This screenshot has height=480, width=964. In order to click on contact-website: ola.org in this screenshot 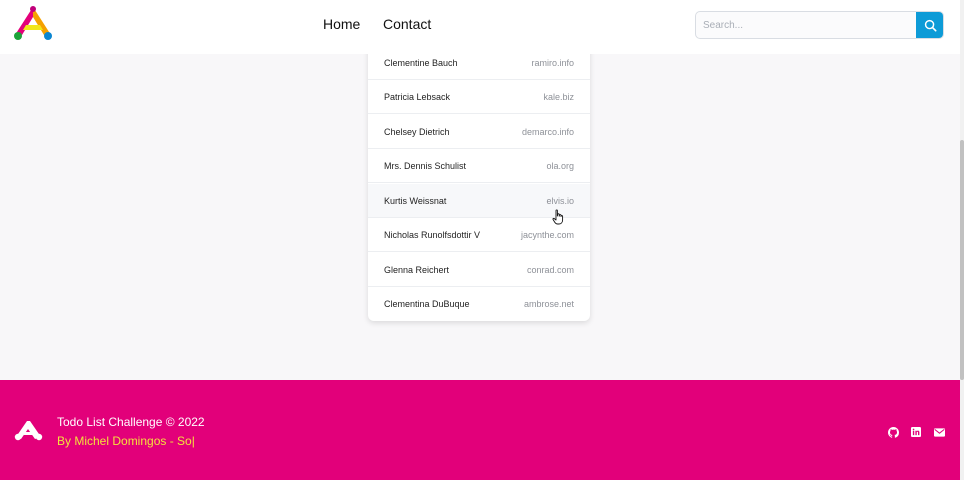, I will do `click(560, 165)`.